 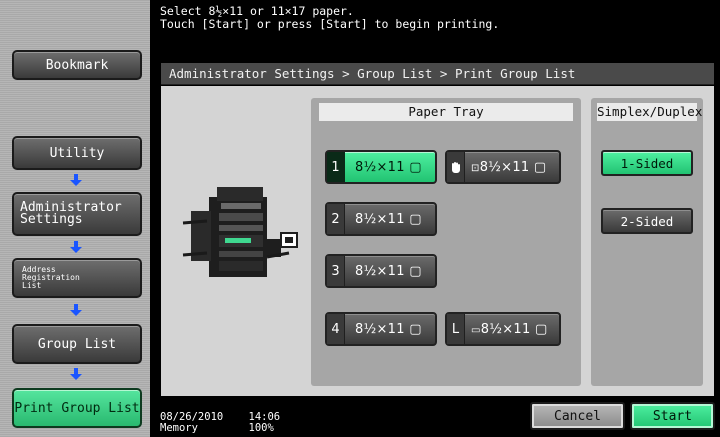 What do you see at coordinates (77, 214) in the screenshot?
I see `administrator-settings-button: Administrator Settings` at bounding box center [77, 214].